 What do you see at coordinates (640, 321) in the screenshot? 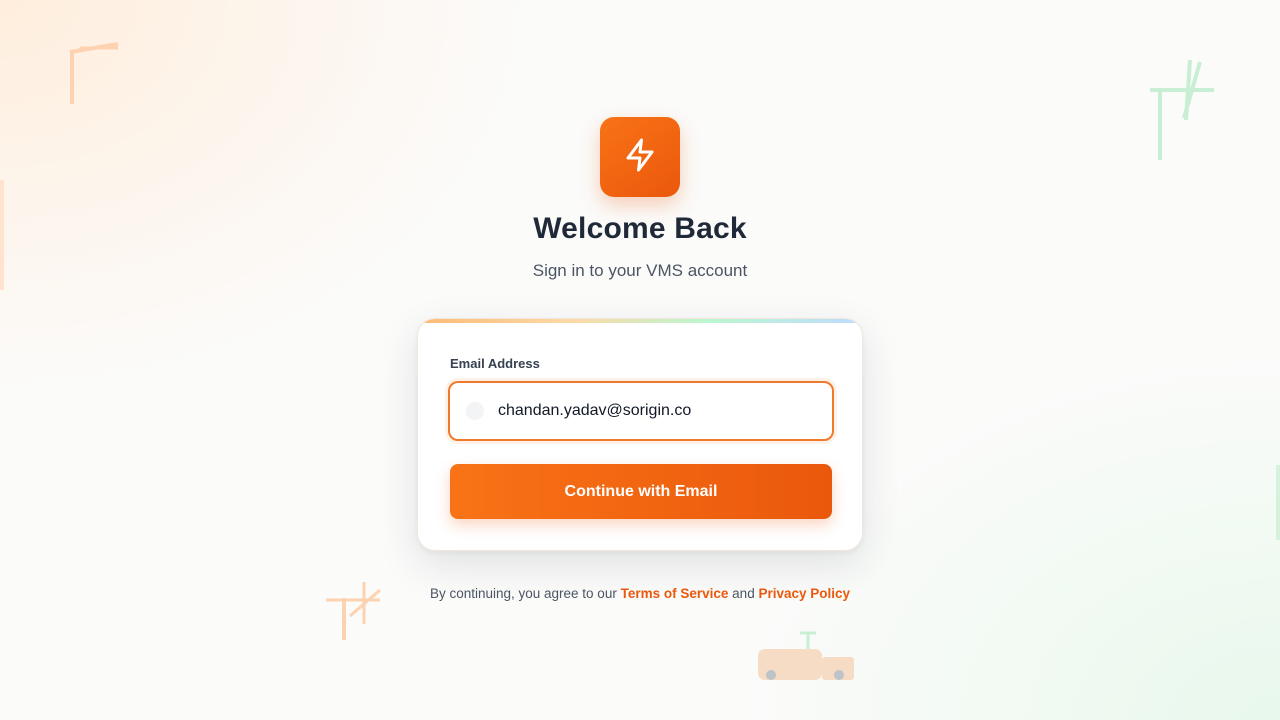
I see `card-accent-bar` at bounding box center [640, 321].